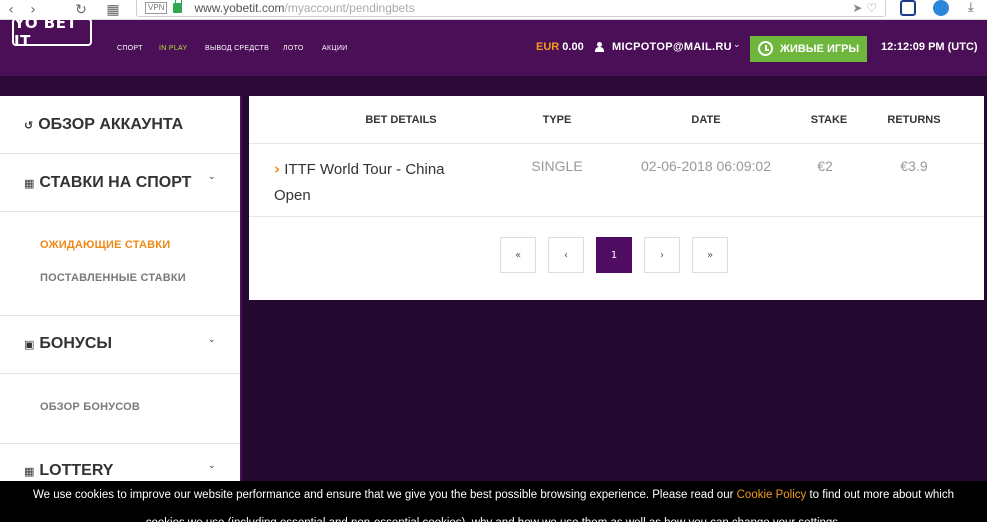 This screenshot has width=987, height=522. What do you see at coordinates (178, 6) in the screenshot?
I see `lock-icon` at bounding box center [178, 6].